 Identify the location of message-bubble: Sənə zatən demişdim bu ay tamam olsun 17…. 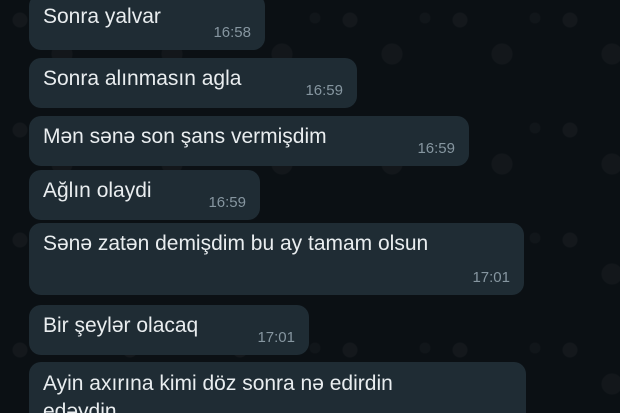
(276, 259).